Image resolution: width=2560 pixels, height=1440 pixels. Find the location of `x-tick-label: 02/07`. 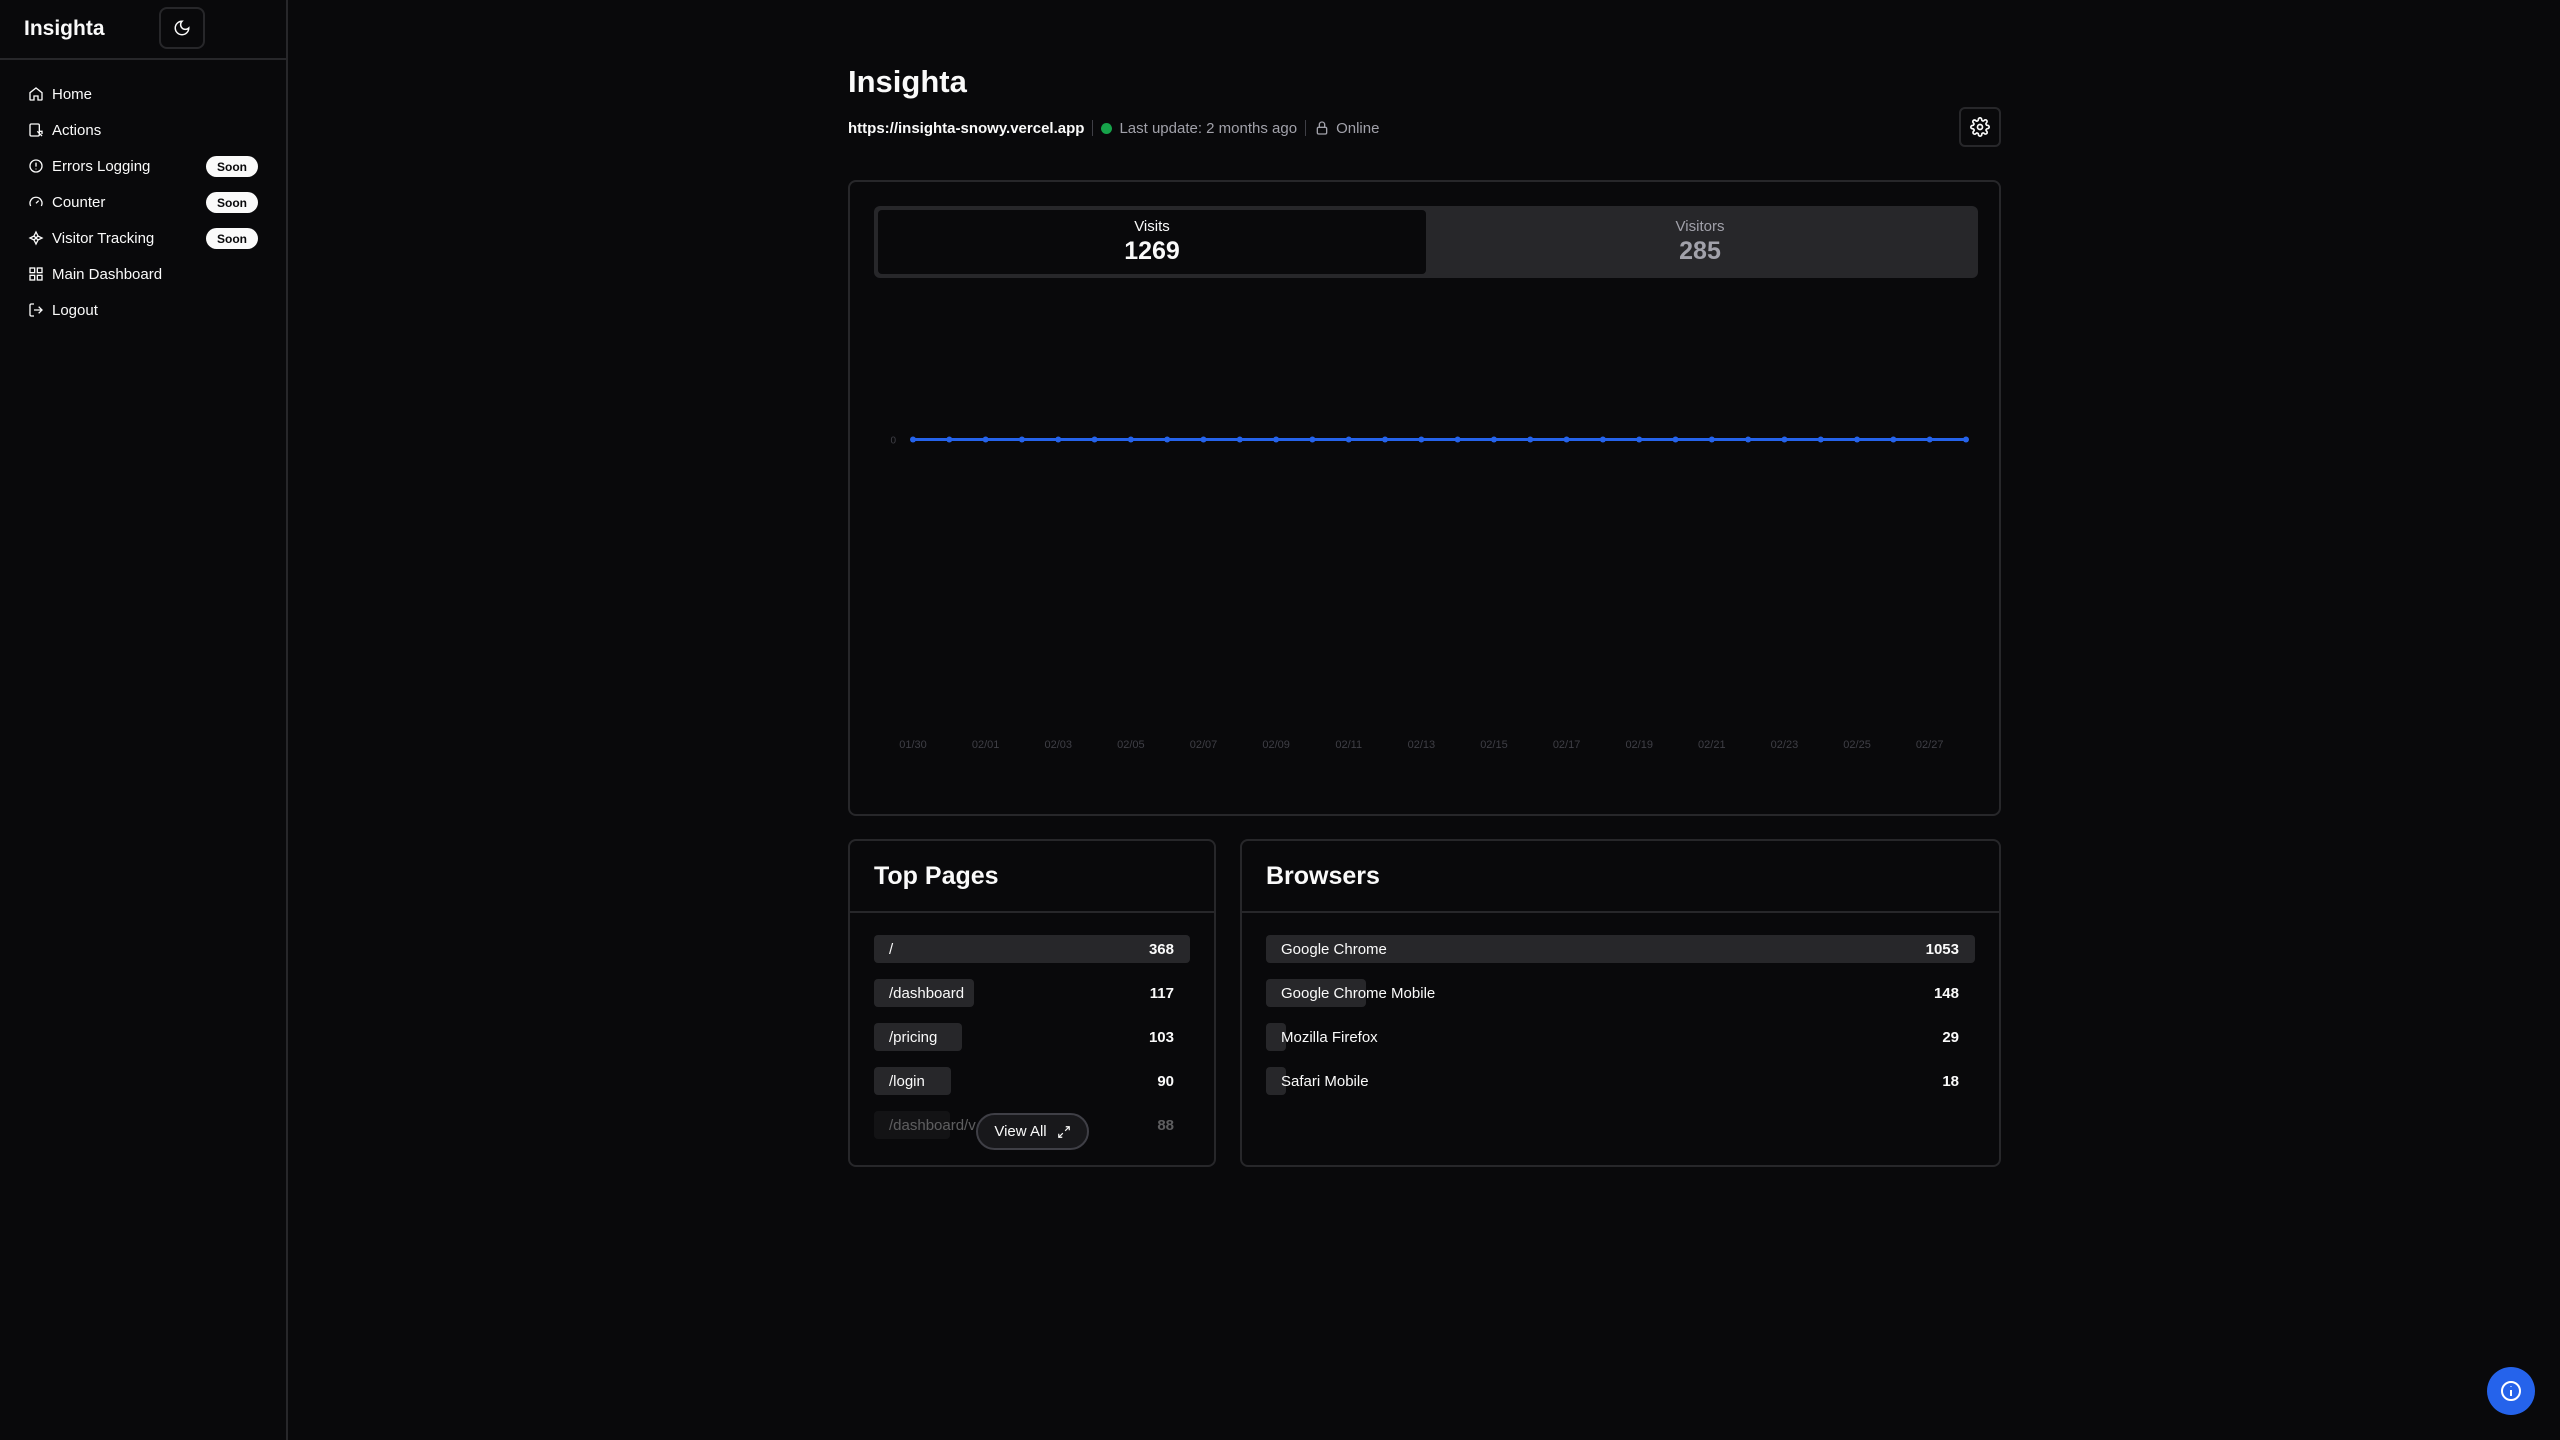

x-tick-label: 02/07 is located at coordinates (1204, 745).